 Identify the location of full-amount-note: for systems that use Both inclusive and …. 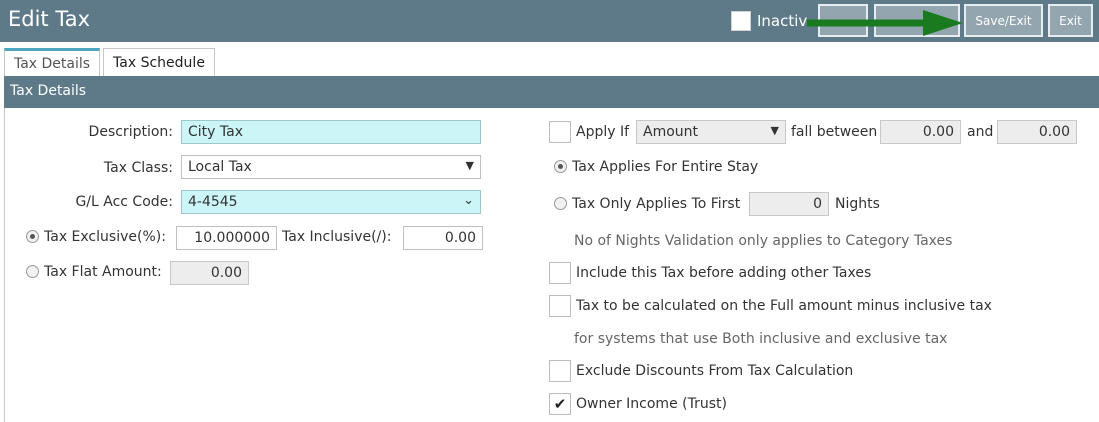
(761, 339).